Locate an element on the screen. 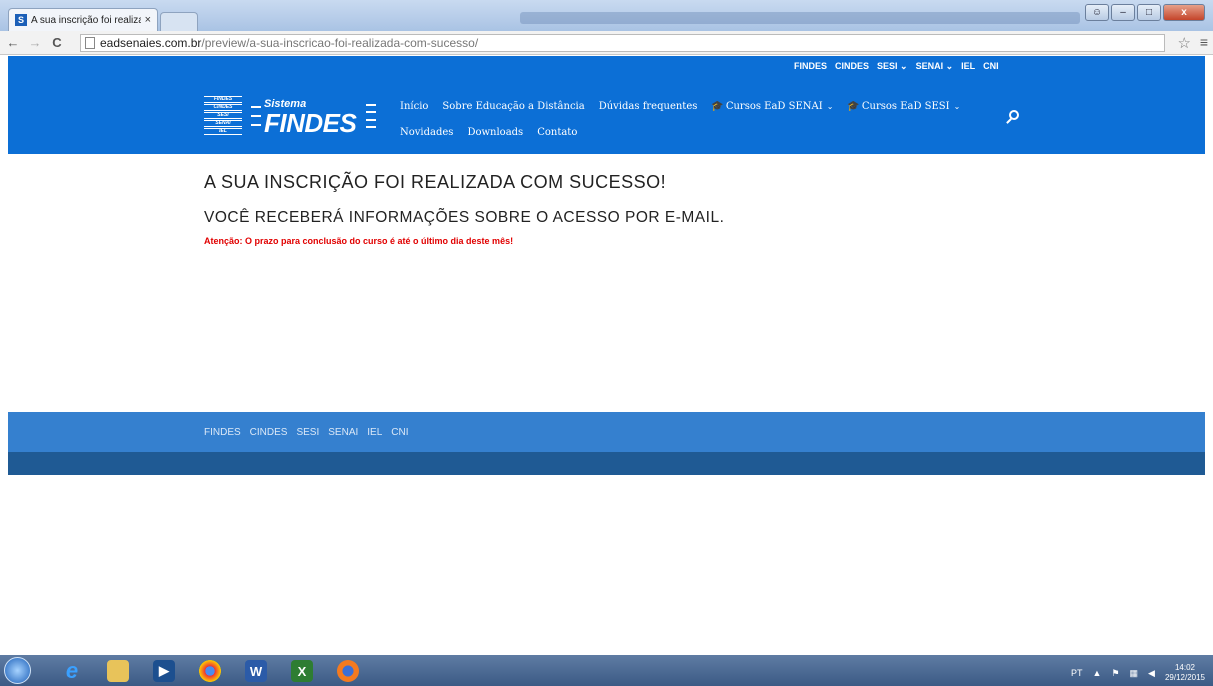 The image size is (1213, 686). logo-findes-text: FINDES is located at coordinates (310, 123).